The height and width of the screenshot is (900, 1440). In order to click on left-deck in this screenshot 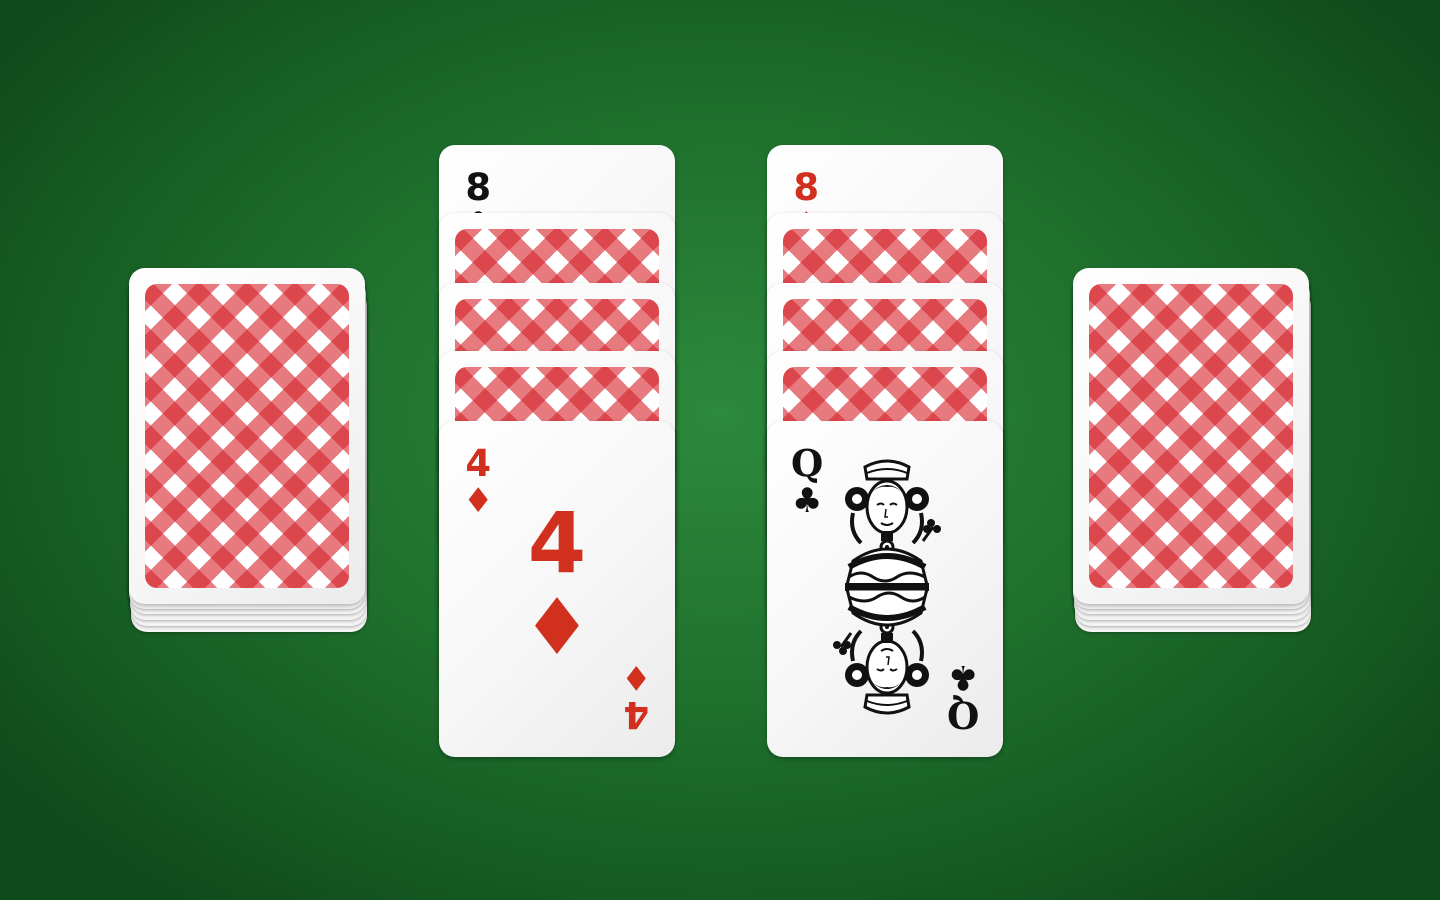, I will do `click(248, 451)`.